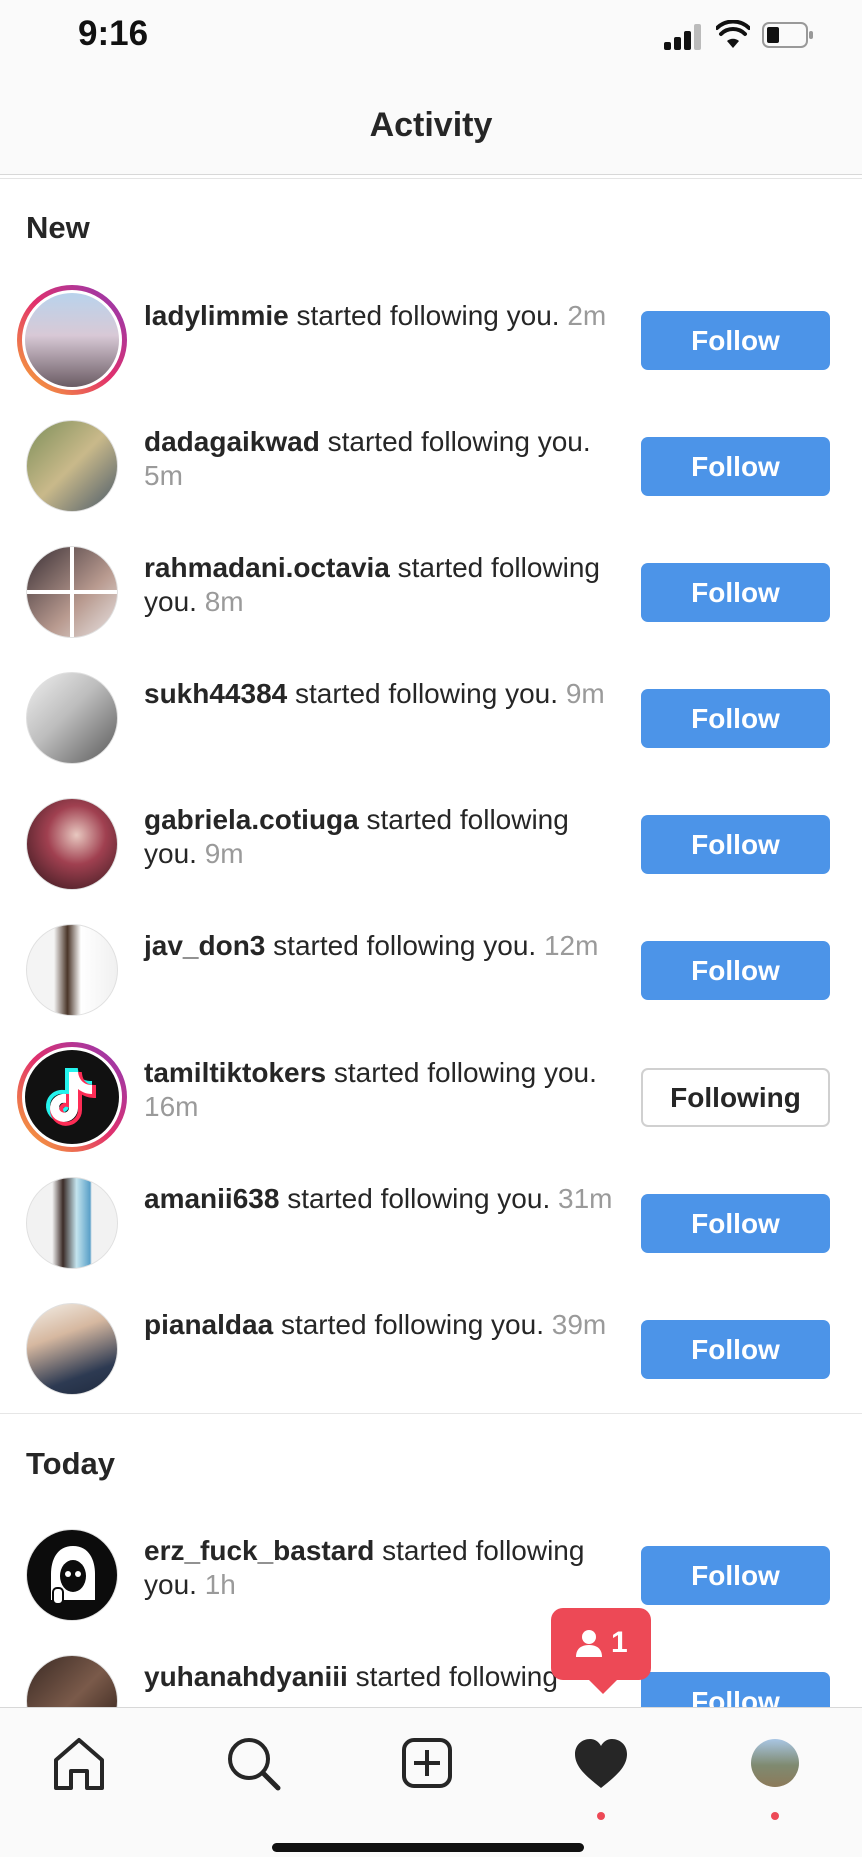  I want to click on profile-avatar, so click(775, 1763).